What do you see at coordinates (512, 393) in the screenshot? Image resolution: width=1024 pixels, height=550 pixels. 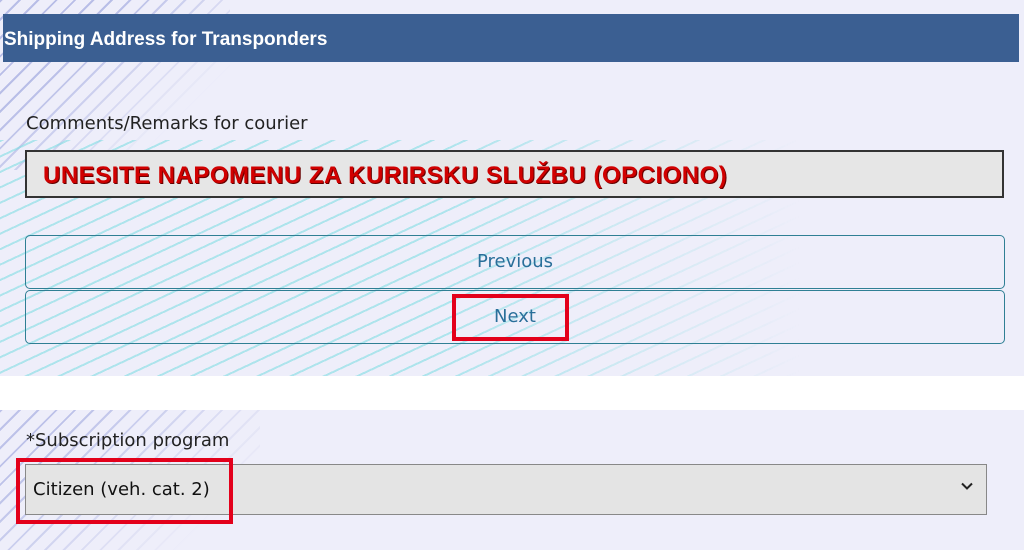 I see `section-divider` at bounding box center [512, 393].